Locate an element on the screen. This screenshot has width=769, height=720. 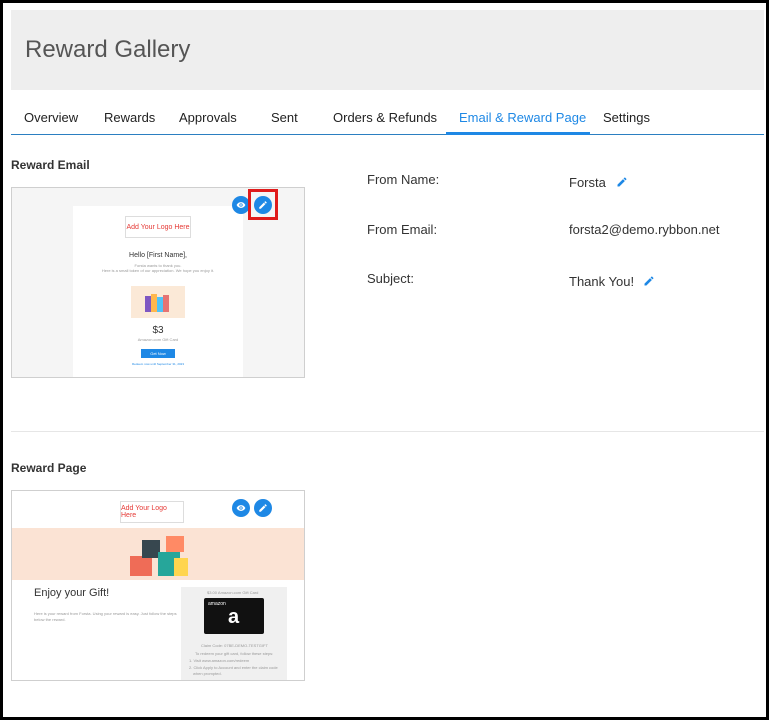
reward-page-title: Reward Page is located at coordinates (49, 468).